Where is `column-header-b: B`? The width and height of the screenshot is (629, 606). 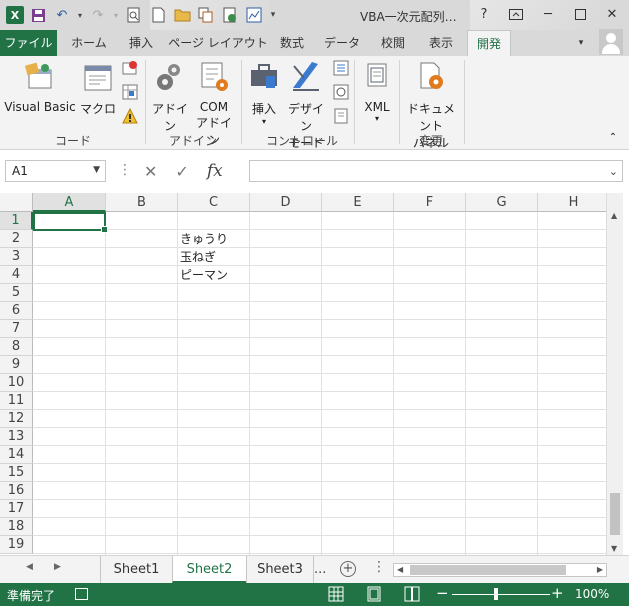
column-header-b: B is located at coordinates (142, 202).